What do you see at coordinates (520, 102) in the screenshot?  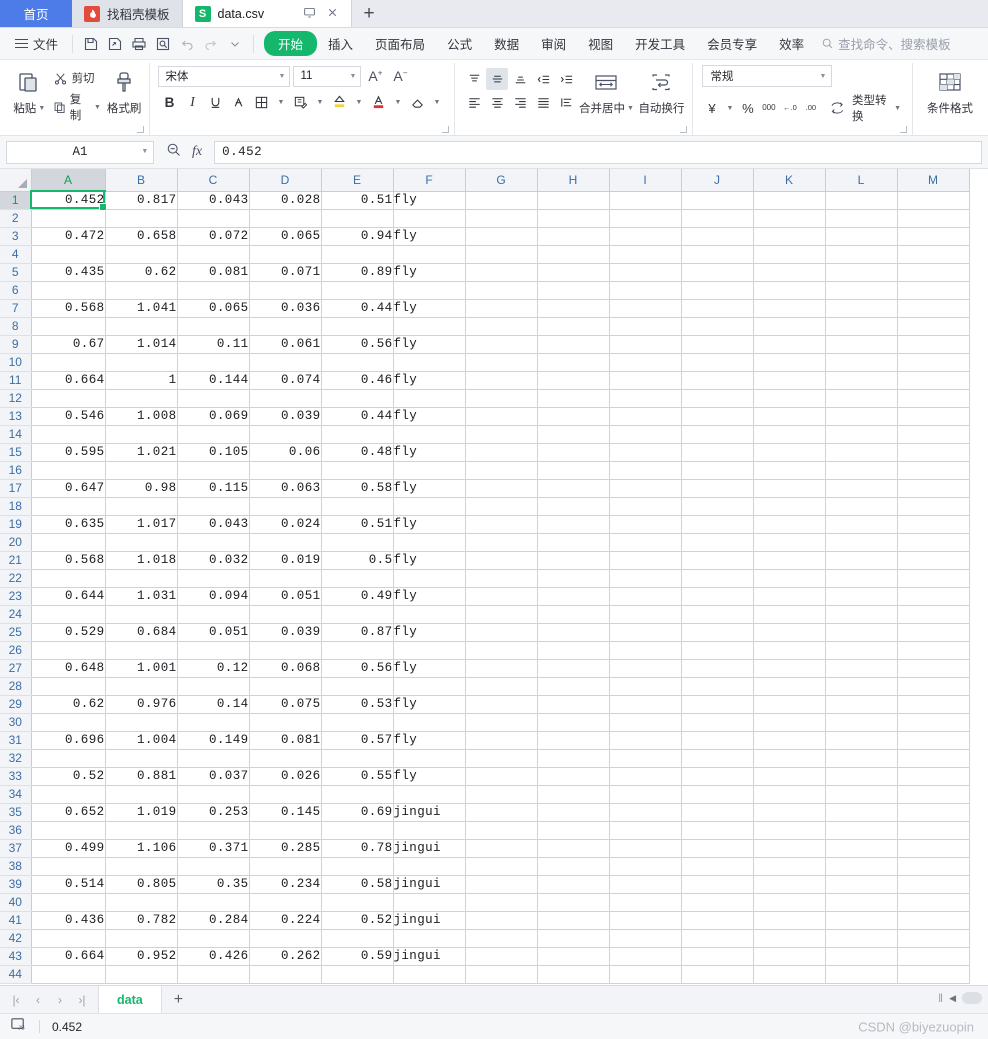 I see `align-right-button` at bounding box center [520, 102].